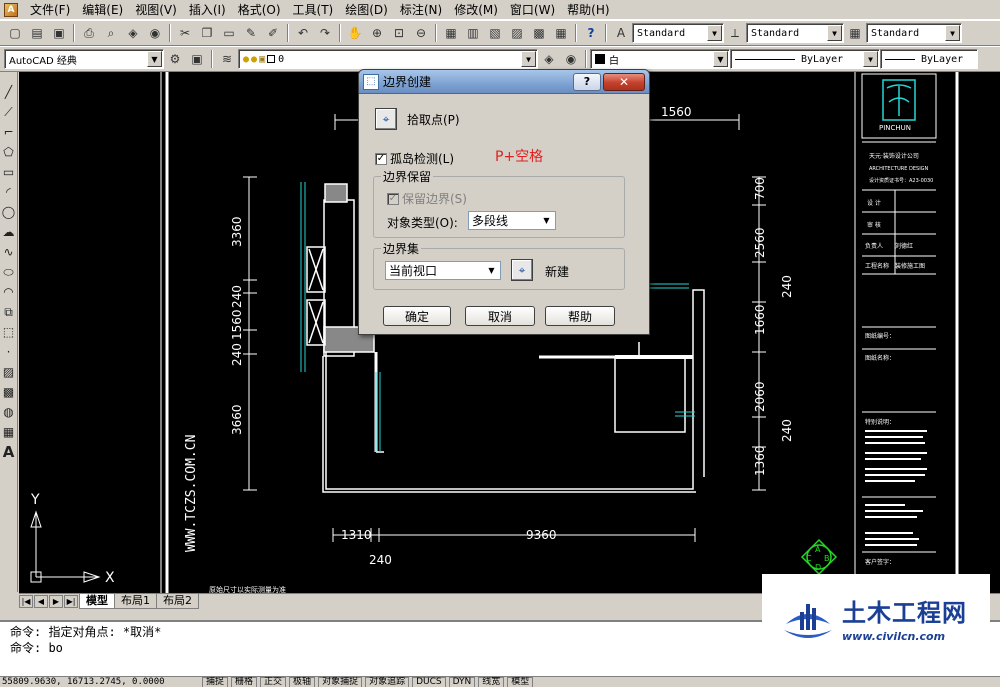 The height and width of the screenshot is (687, 1000). I want to click on tab-layout1: 布局1, so click(135, 601).